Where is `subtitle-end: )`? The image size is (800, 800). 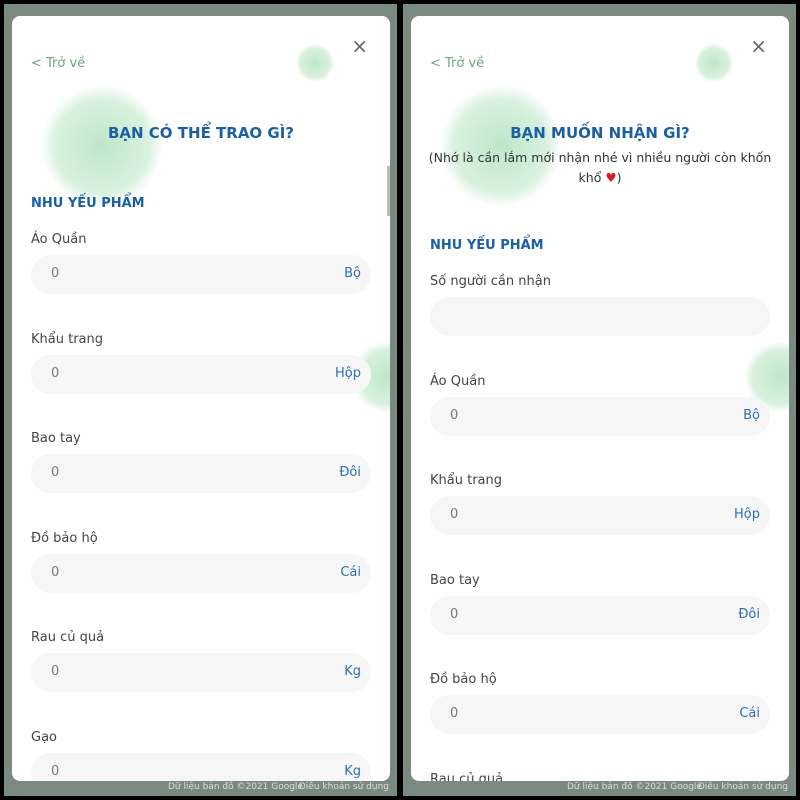 subtitle-end: ) is located at coordinates (619, 177).